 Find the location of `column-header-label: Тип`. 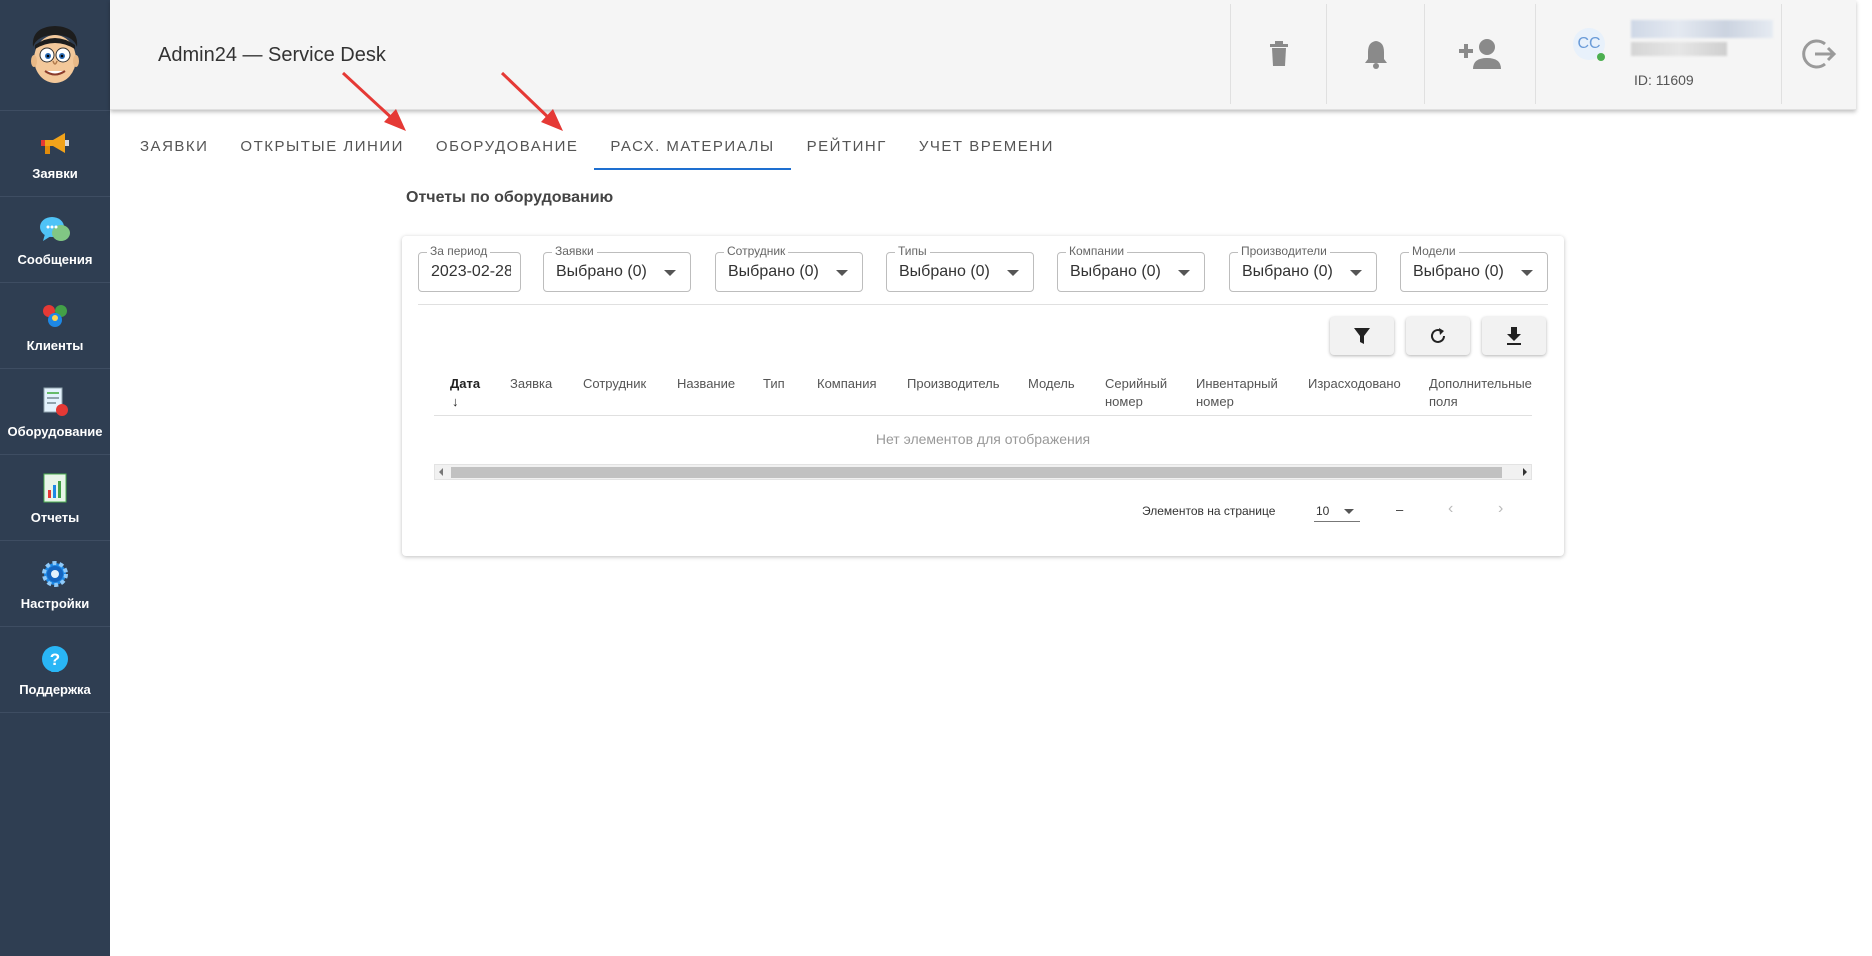

column-header-label: Тип is located at coordinates (774, 383).